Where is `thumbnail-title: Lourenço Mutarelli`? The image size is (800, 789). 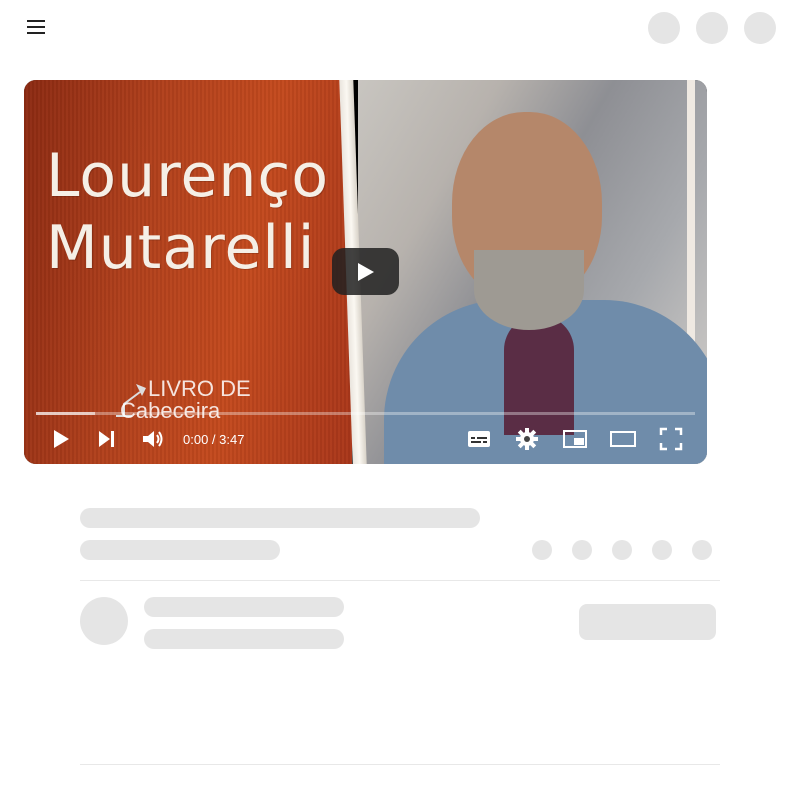
thumbnail-title: Lourenço Mutarelli is located at coordinates (188, 212).